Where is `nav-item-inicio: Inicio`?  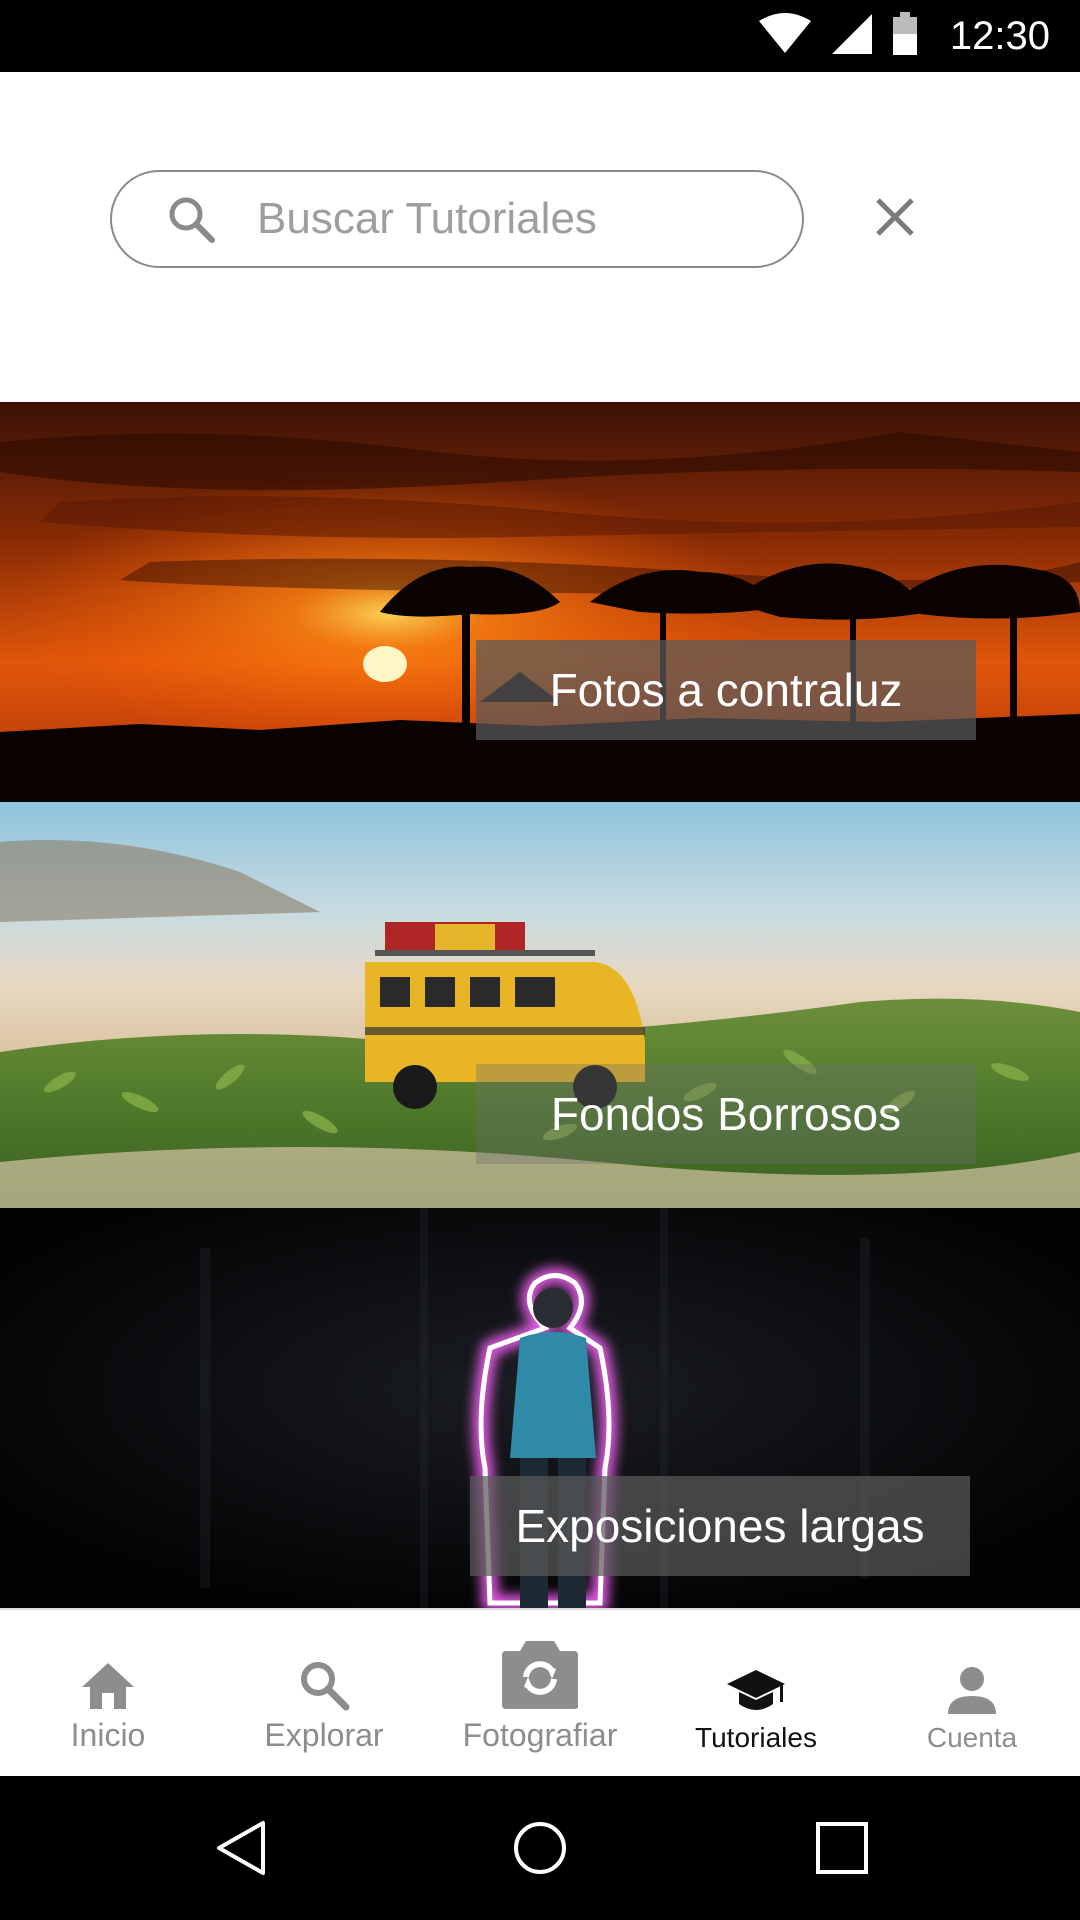 nav-item-inicio: Inicio is located at coordinates (108, 1693).